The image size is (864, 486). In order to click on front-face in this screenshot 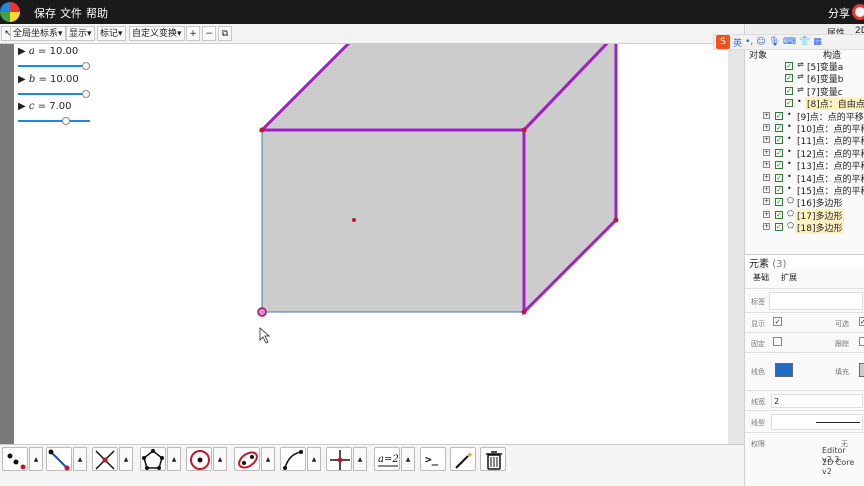, I will do `click(393, 221)`.